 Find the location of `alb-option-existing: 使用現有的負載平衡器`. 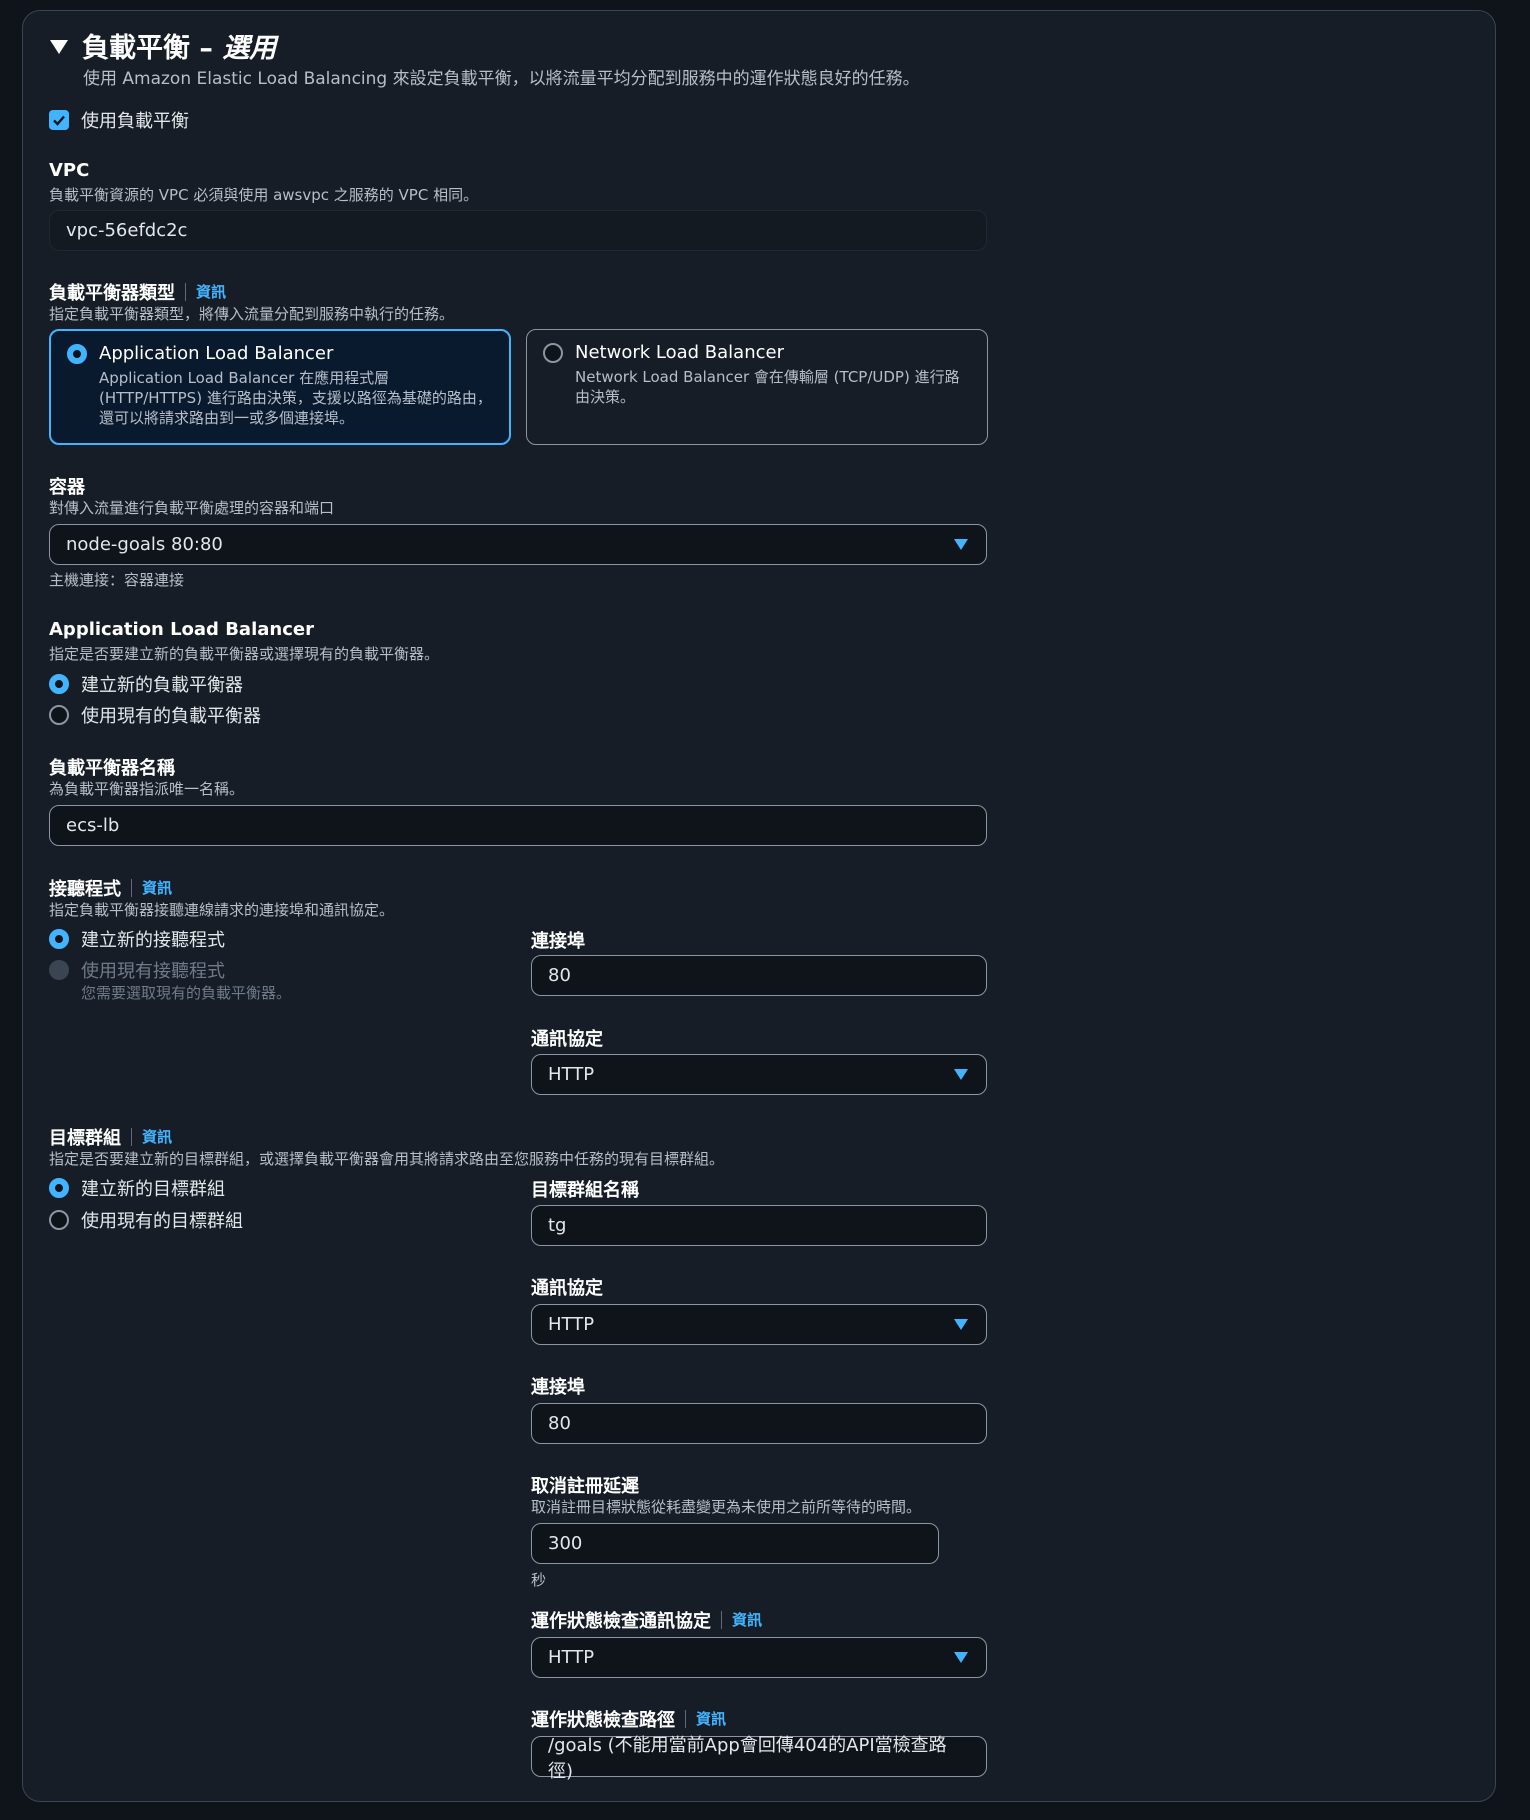

alb-option-existing: 使用現有的負載平衡器 is located at coordinates (155, 715).